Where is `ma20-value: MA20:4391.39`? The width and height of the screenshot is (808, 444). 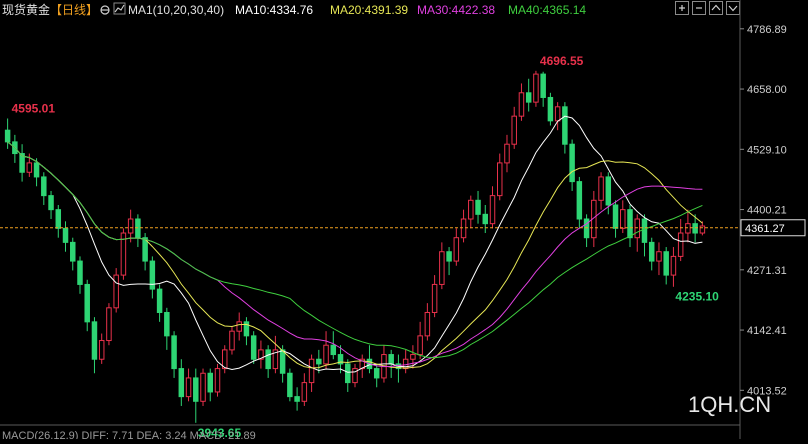 ma20-value: MA20:4391.39 is located at coordinates (369, 10).